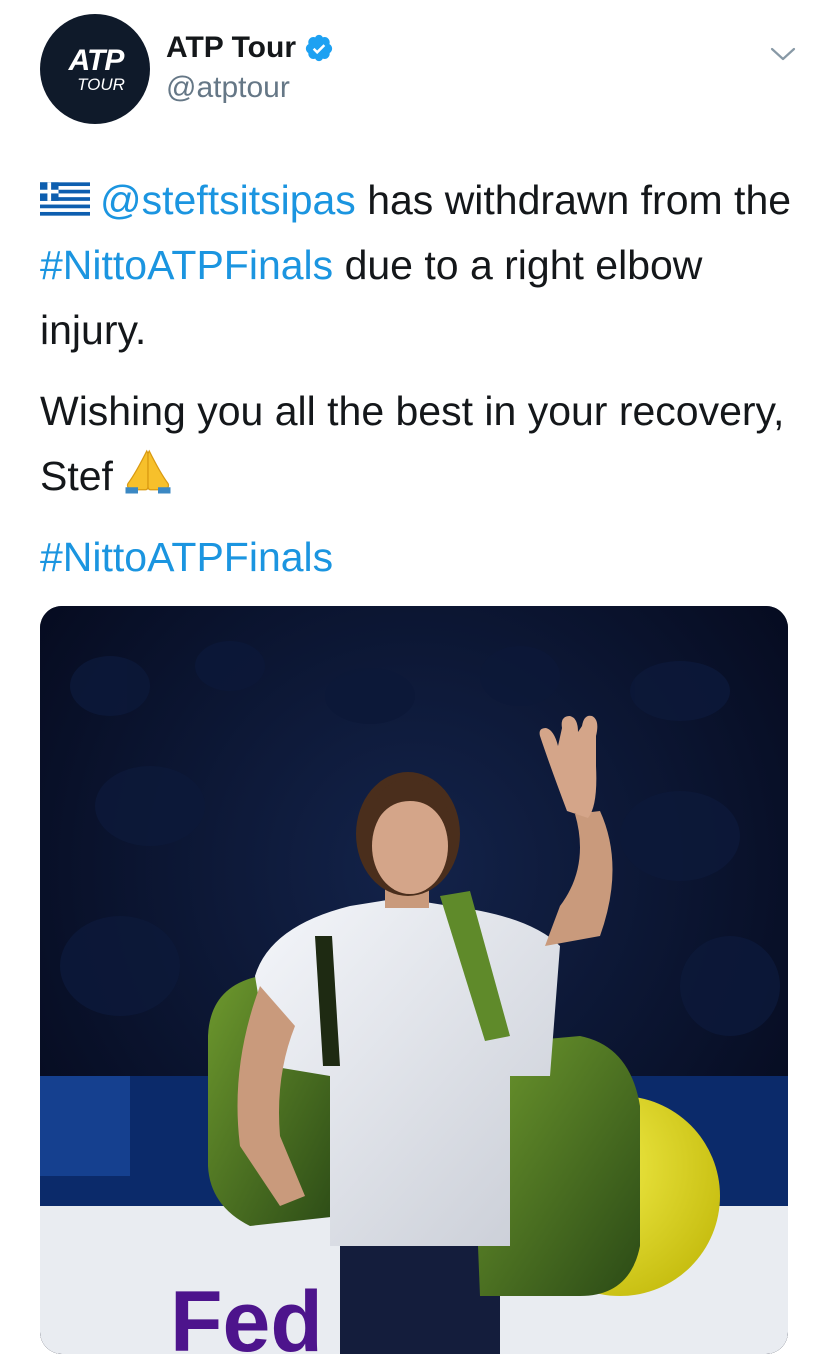 The width and height of the screenshot is (828, 1371). What do you see at coordinates (228, 200) in the screenshot?
I see `mention-link: @steftsitsipas` at bounding box center [228, 200].